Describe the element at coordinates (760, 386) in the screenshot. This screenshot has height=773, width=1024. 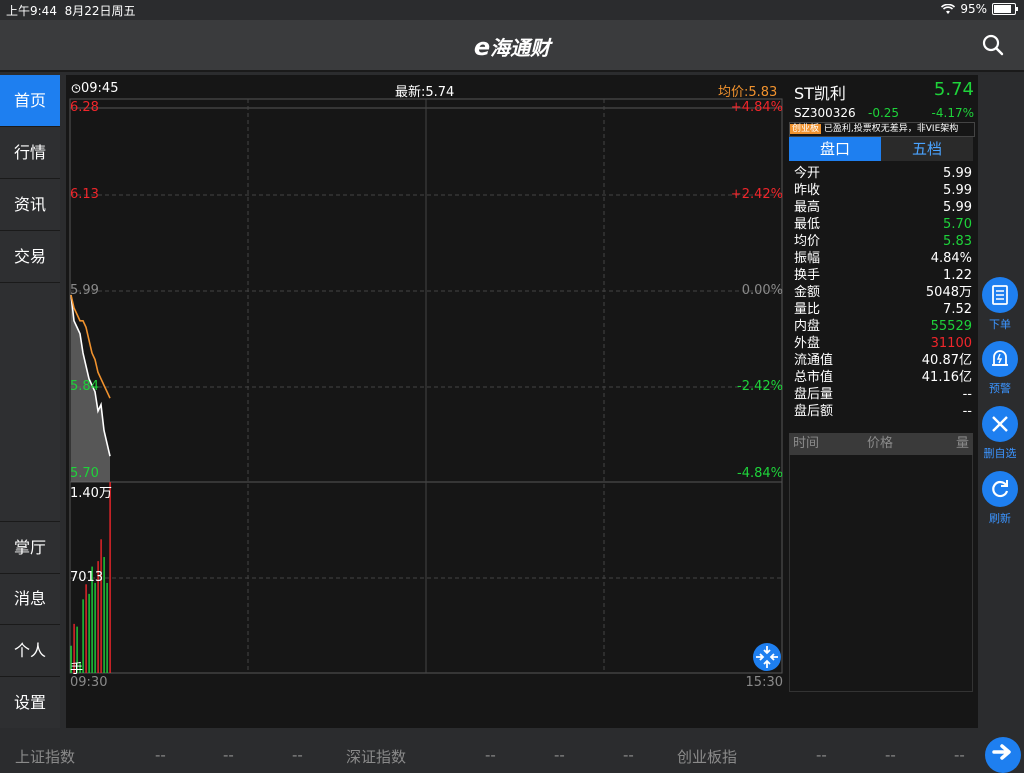
I see `pct-level-lower: -2.42%` at that location.